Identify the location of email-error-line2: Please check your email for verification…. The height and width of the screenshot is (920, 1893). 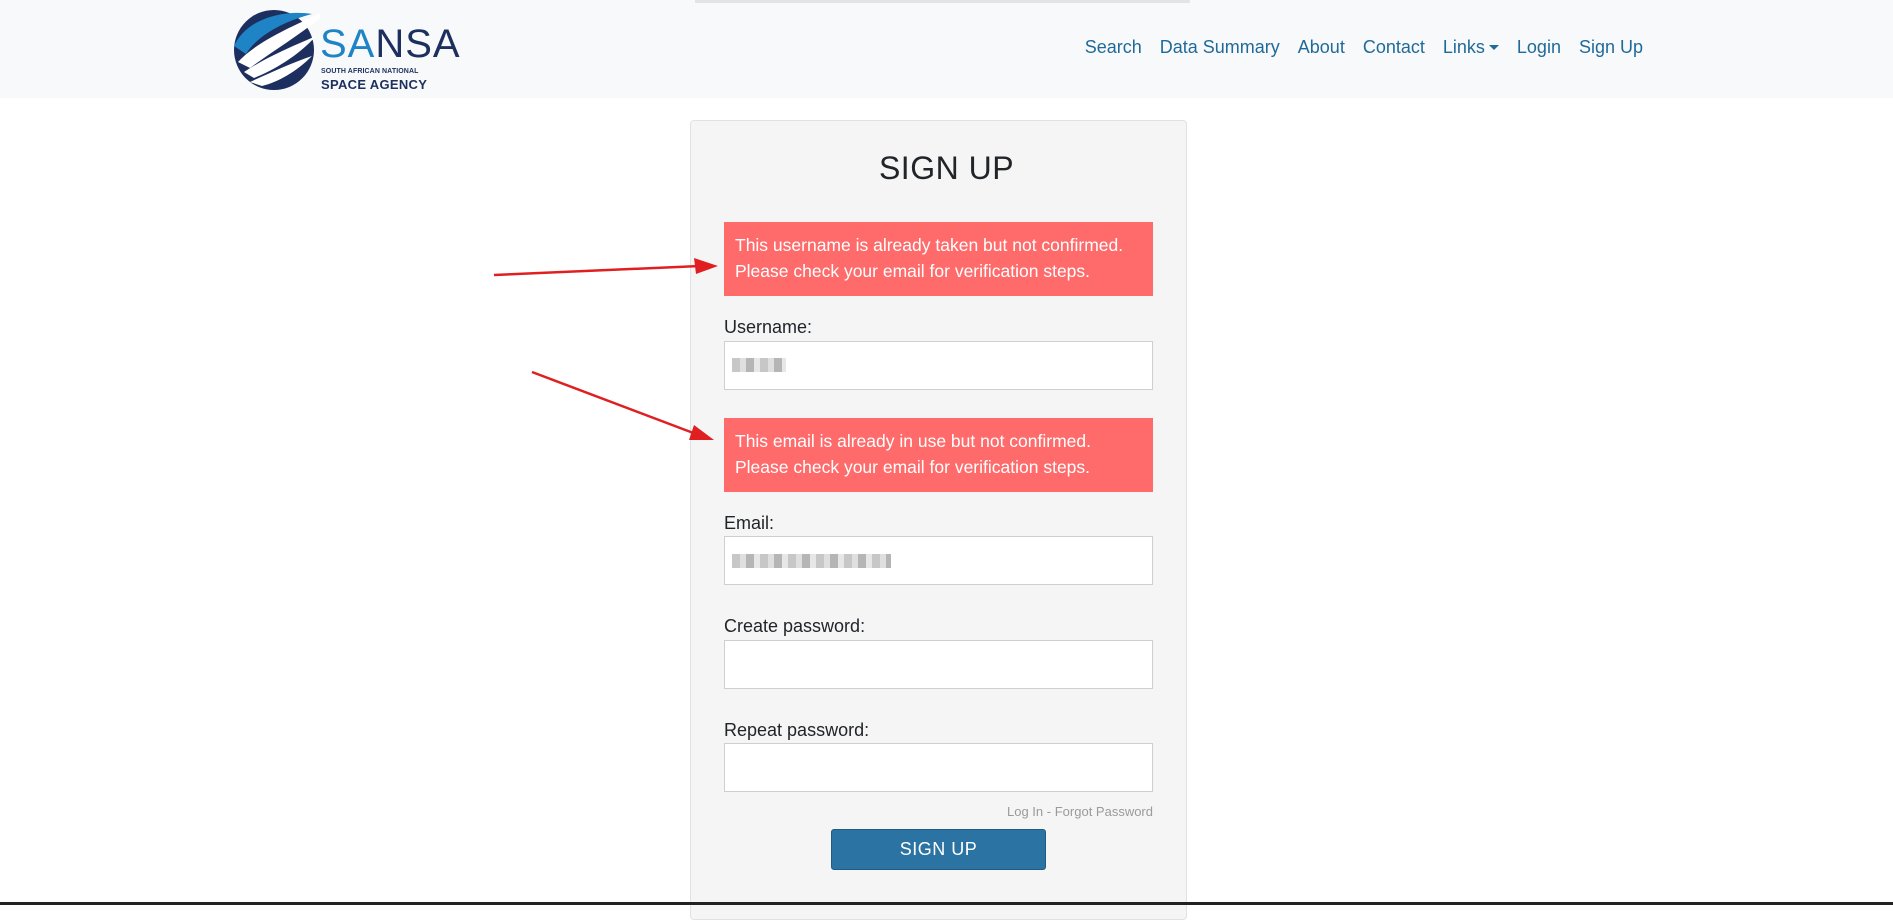
(913, 467).